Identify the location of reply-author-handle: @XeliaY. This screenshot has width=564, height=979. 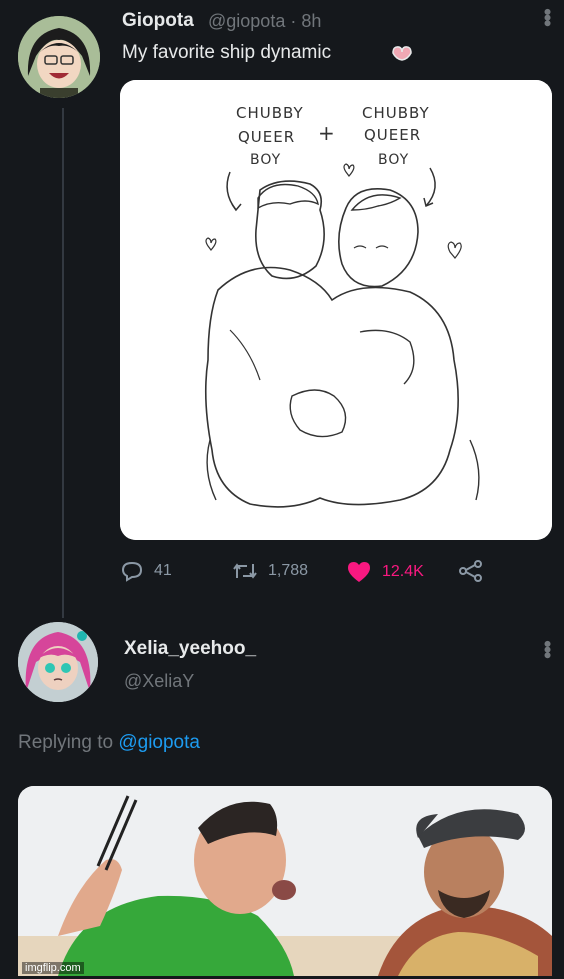
(159, 681).